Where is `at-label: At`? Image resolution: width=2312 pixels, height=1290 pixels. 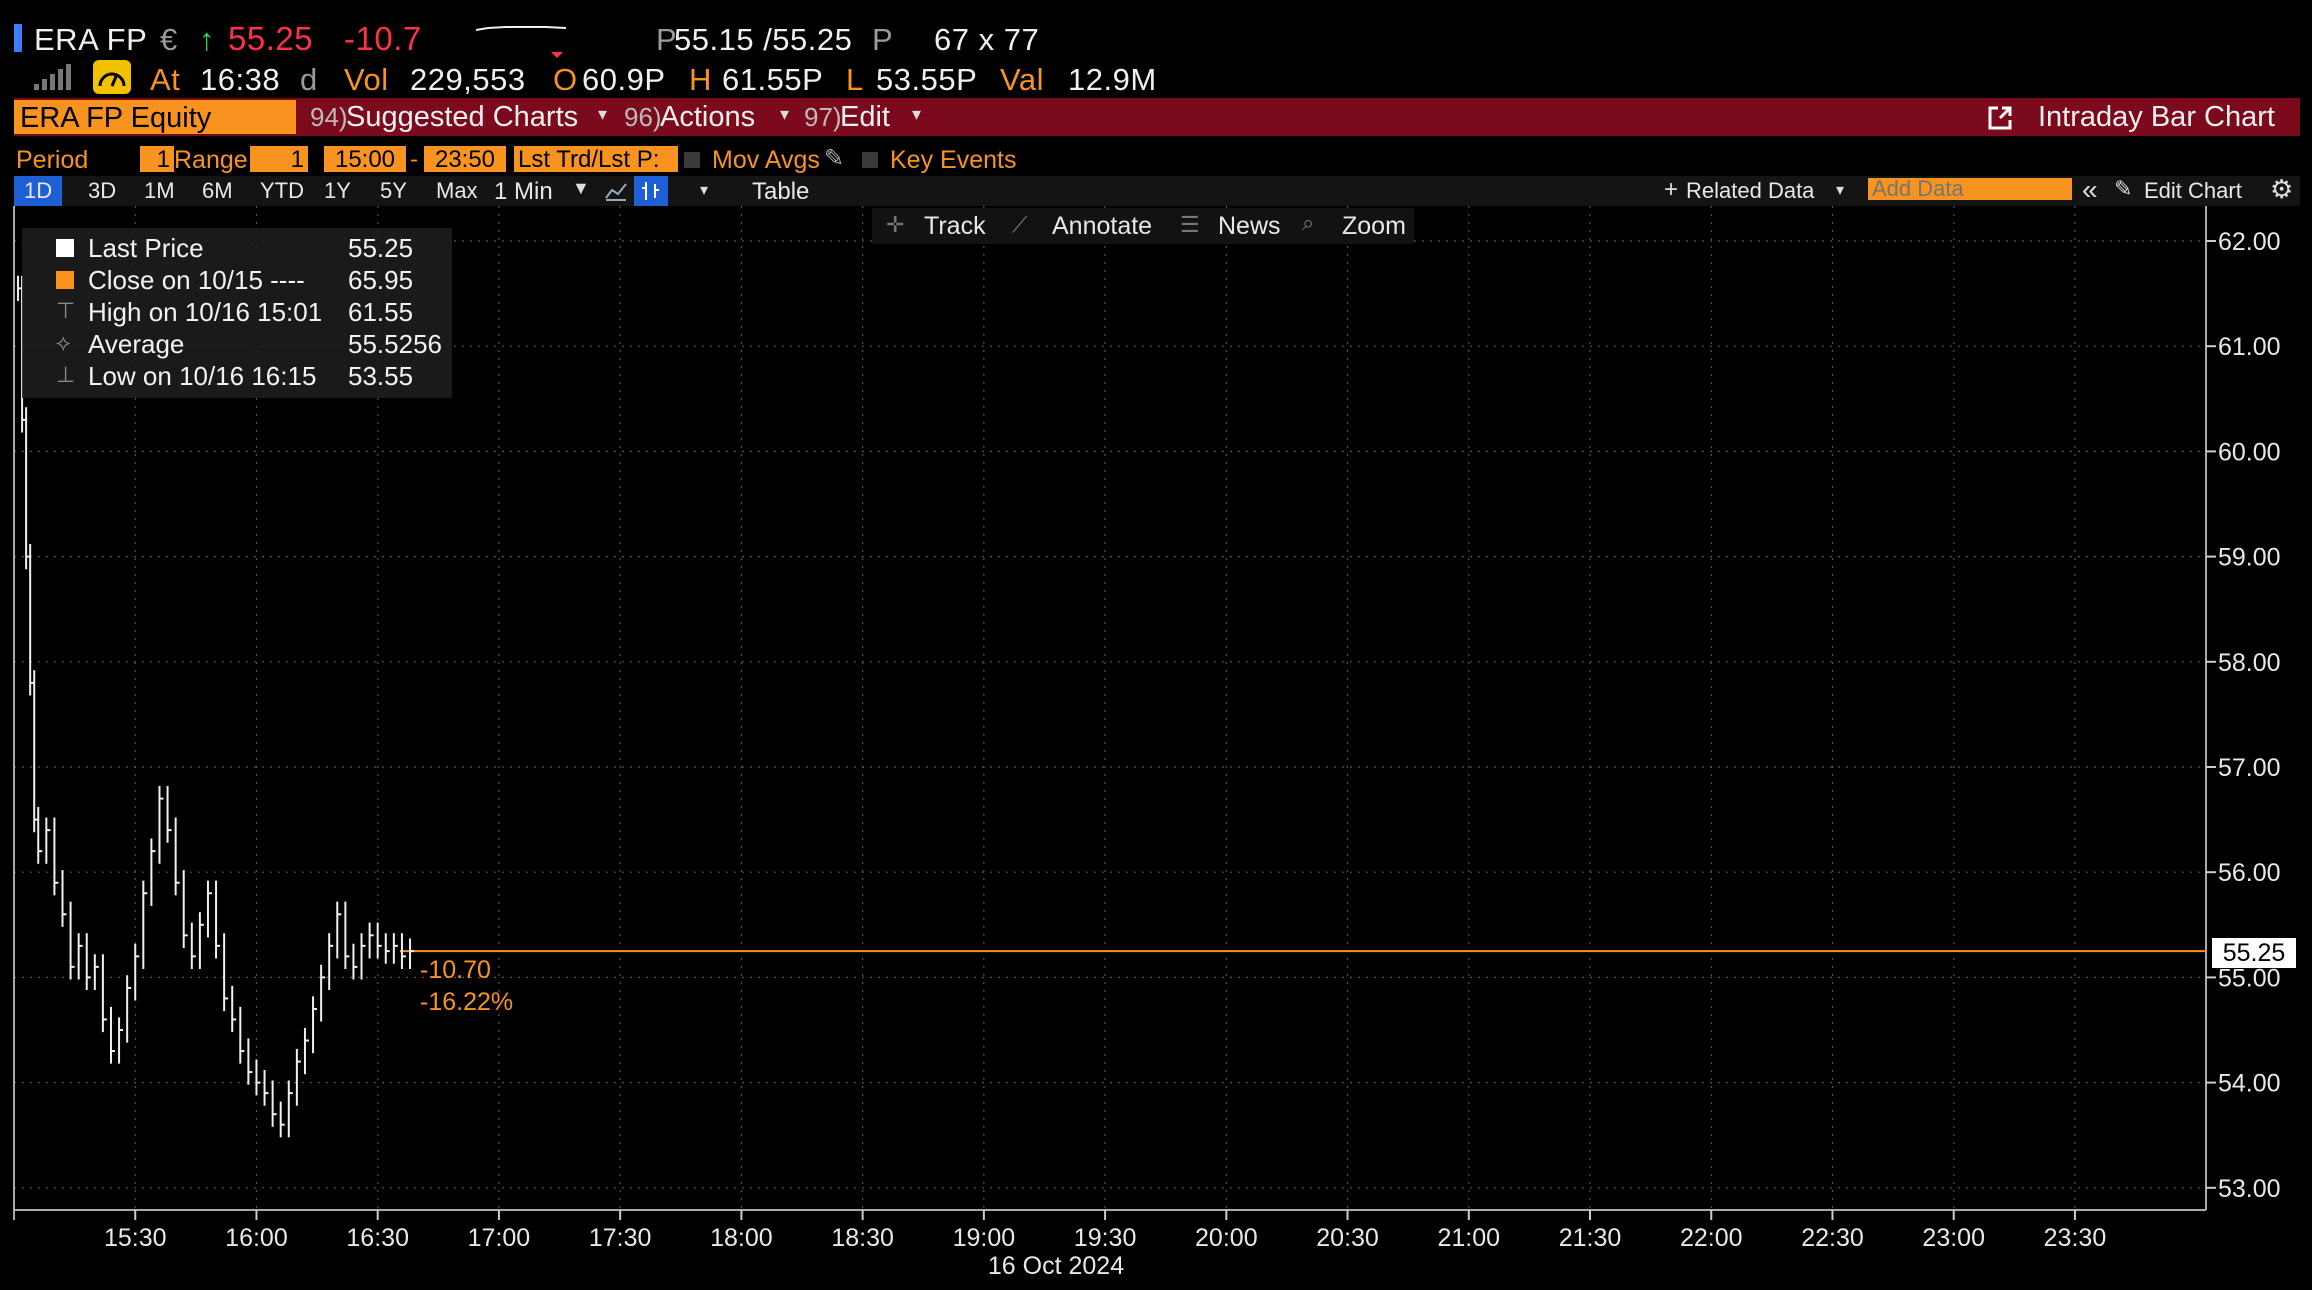
at-label: At is located at coordinates (165, 79).